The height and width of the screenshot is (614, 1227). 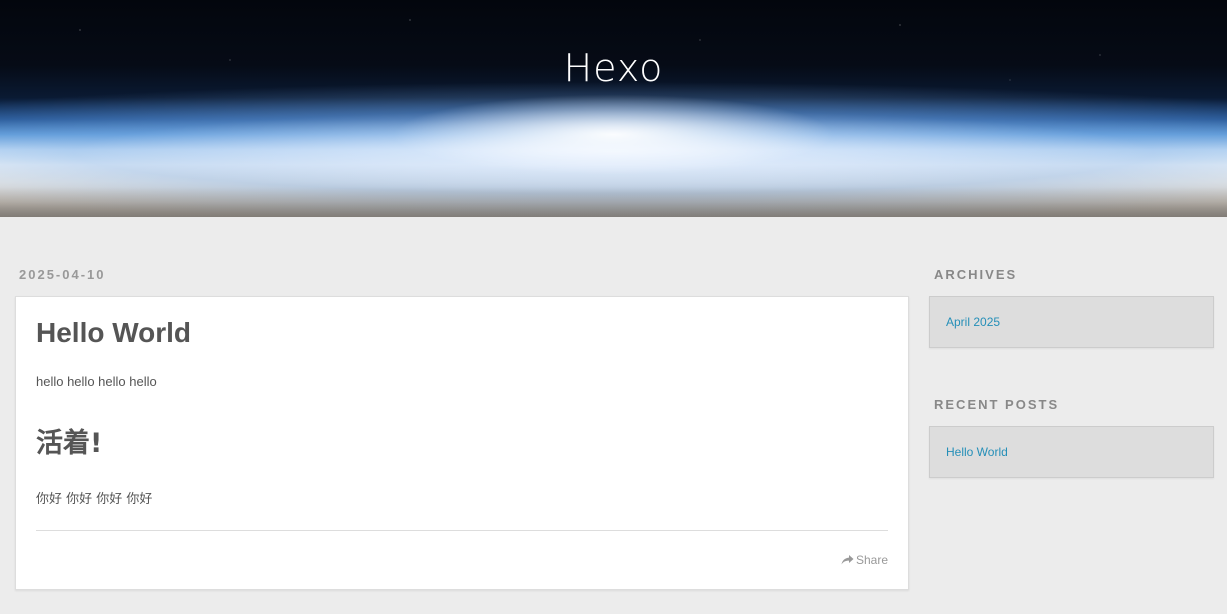 I want to click on article-subheading: 活着!, so click(x=69, y=443).